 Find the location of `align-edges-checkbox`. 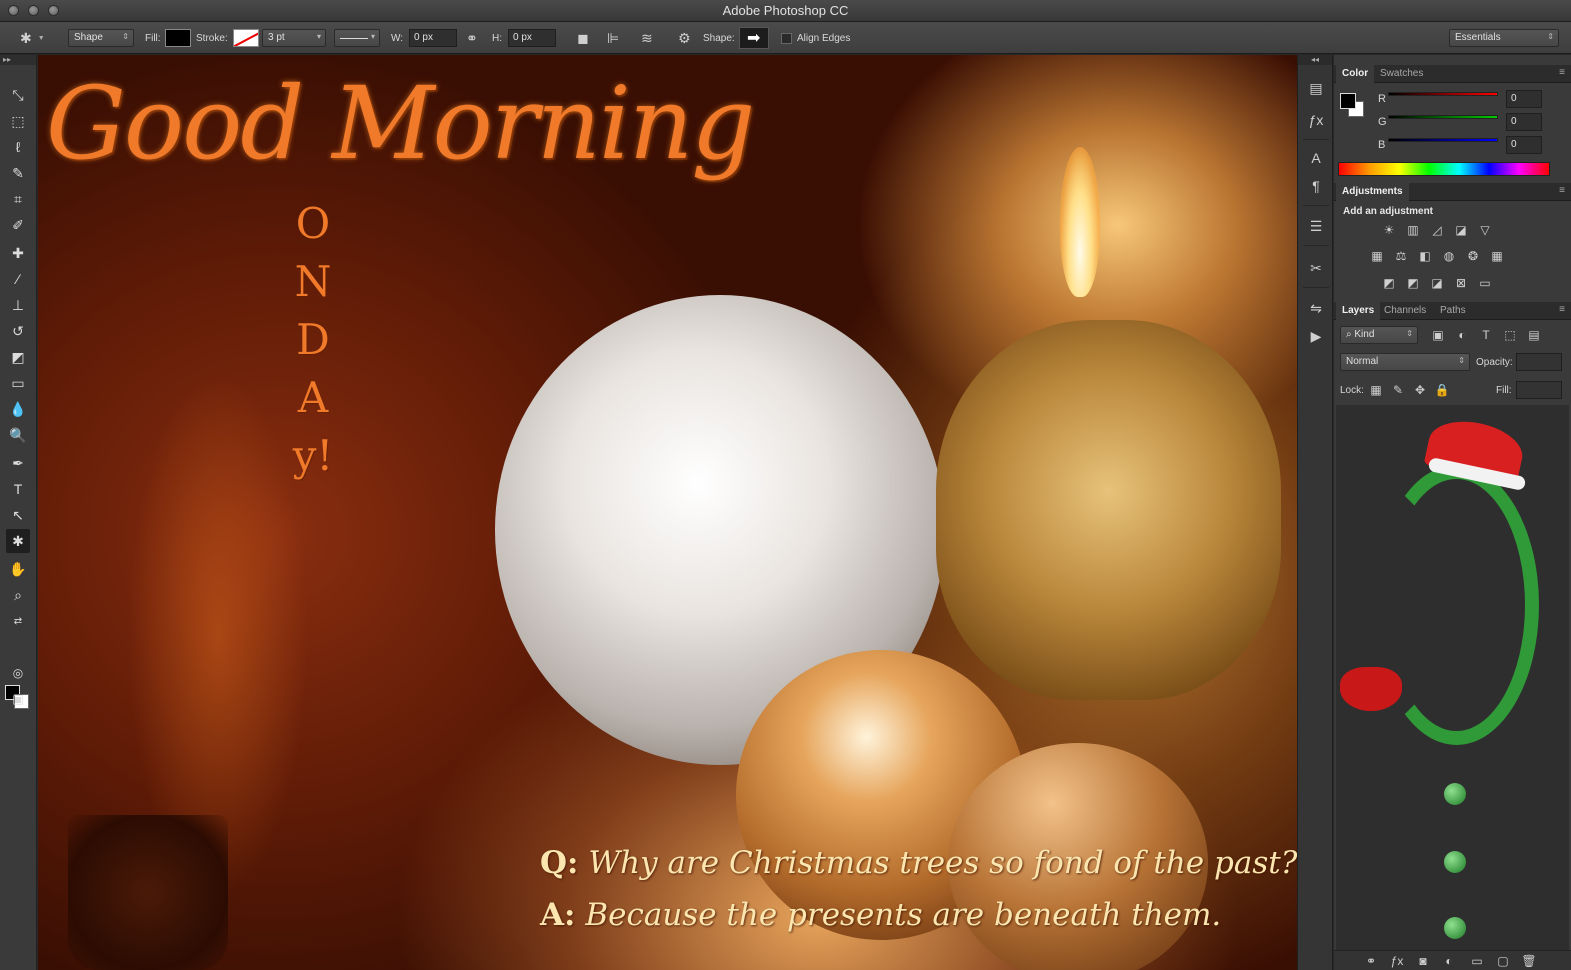

align-edges-checkbox is located at coordinates (786, 38).